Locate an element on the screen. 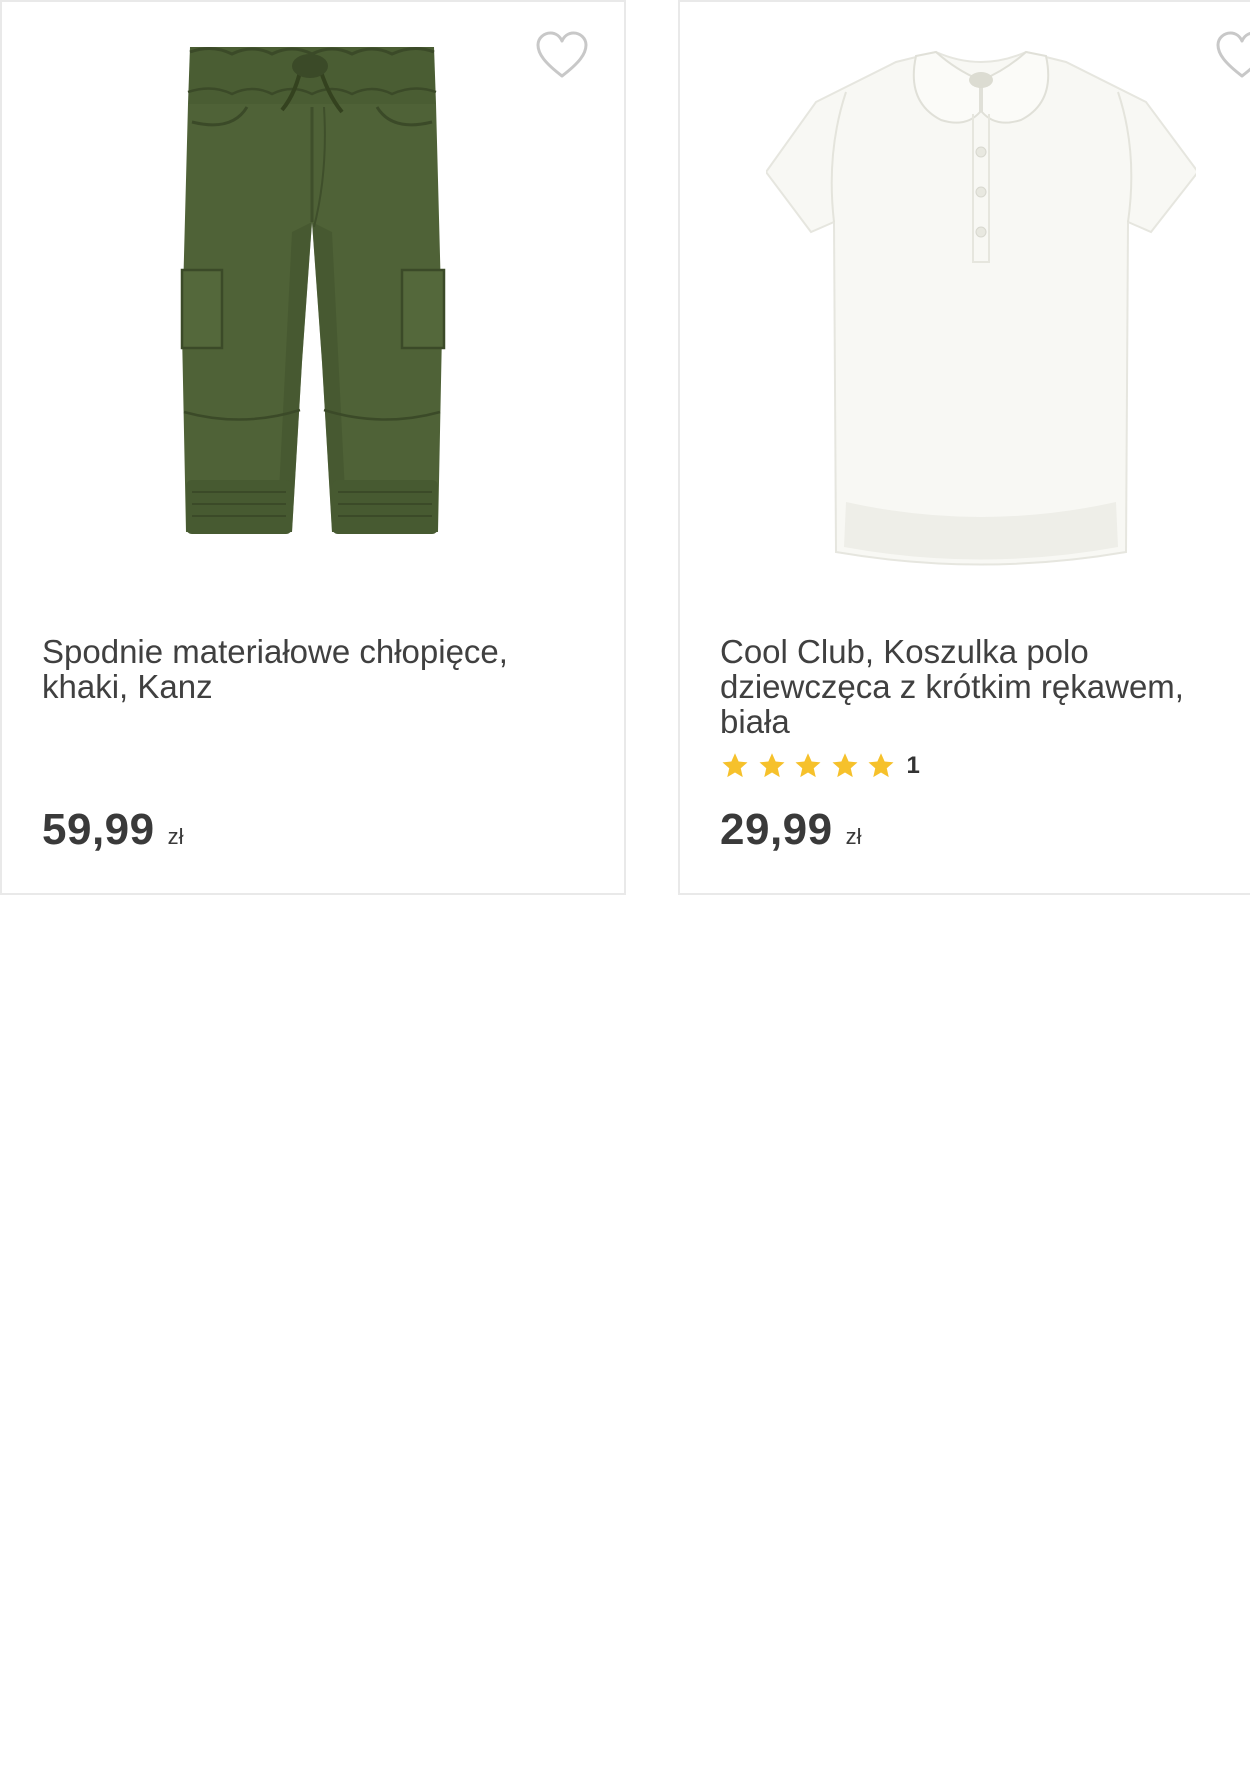 This screenshot has height=1790, width=1250. price-value: 59,99 is located at coordinates (98, 829).